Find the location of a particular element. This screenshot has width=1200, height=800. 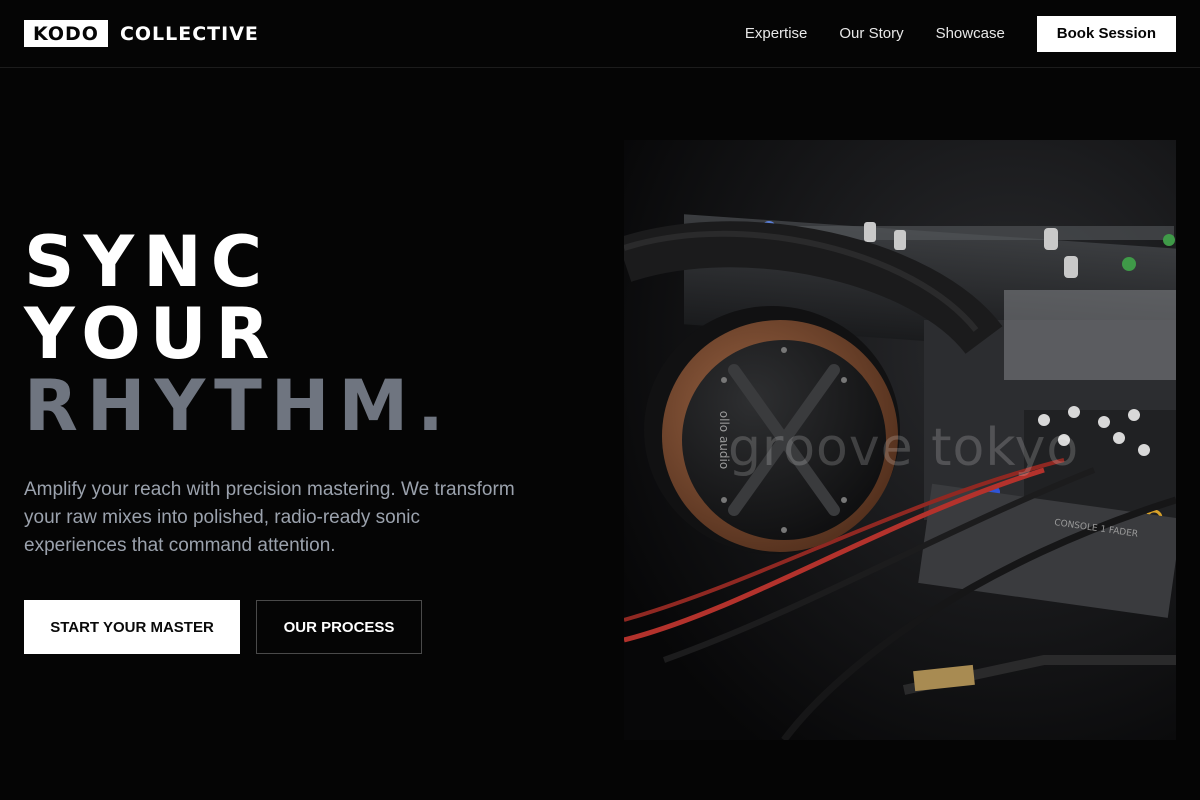

nav-link-showcase: Showcase is located at coordinates (970, 33).